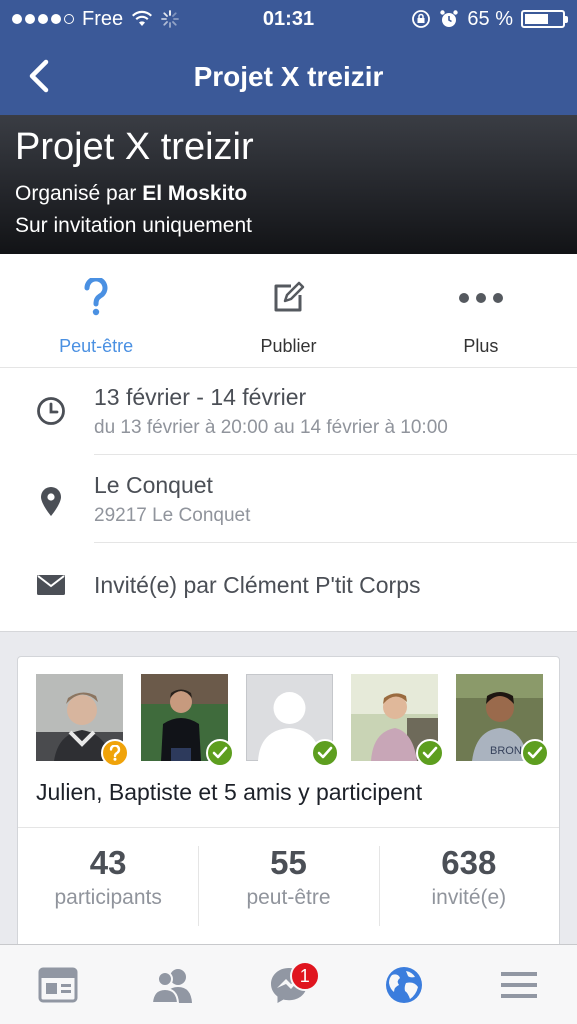  What do you see at coordinates (103, 18) in the screenshot?
I see `carrier-label: Free` at bounding box center [103, 18].